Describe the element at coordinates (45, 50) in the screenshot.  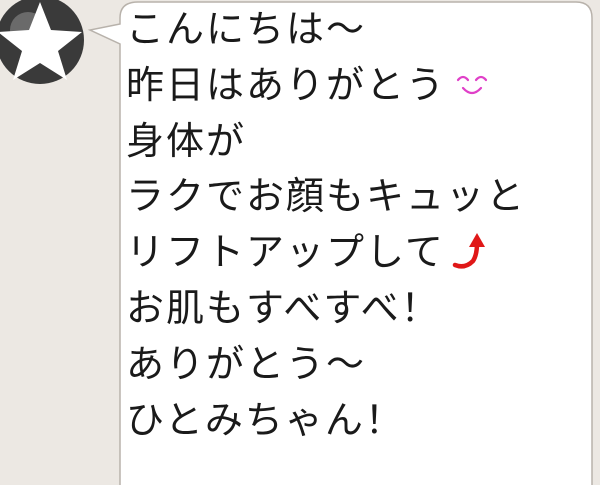
I see `sender-avatar` at that location.